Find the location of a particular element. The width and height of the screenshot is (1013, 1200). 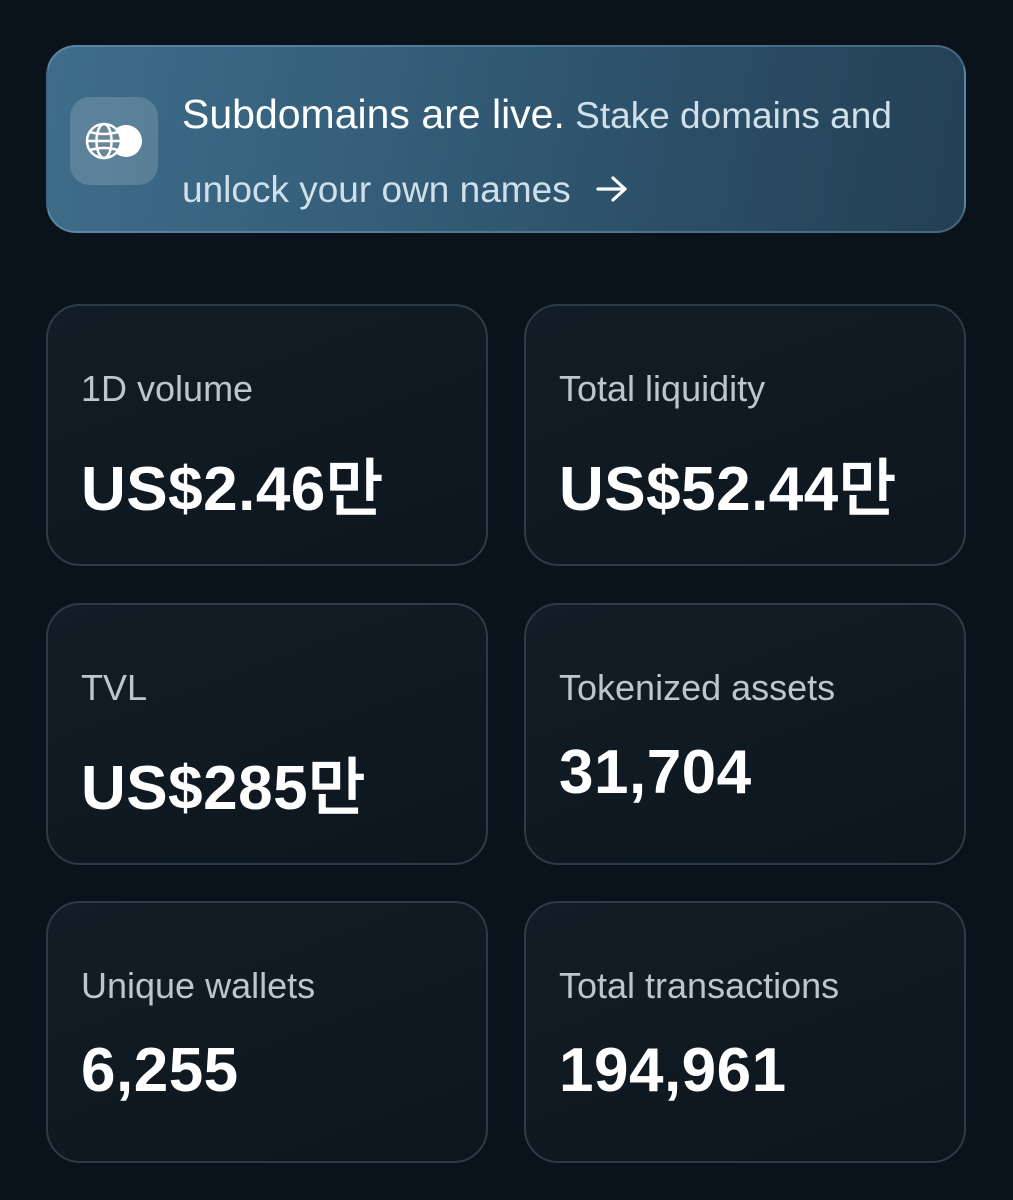

stat-label: Total liquidity is located at coordinates (662, 388).